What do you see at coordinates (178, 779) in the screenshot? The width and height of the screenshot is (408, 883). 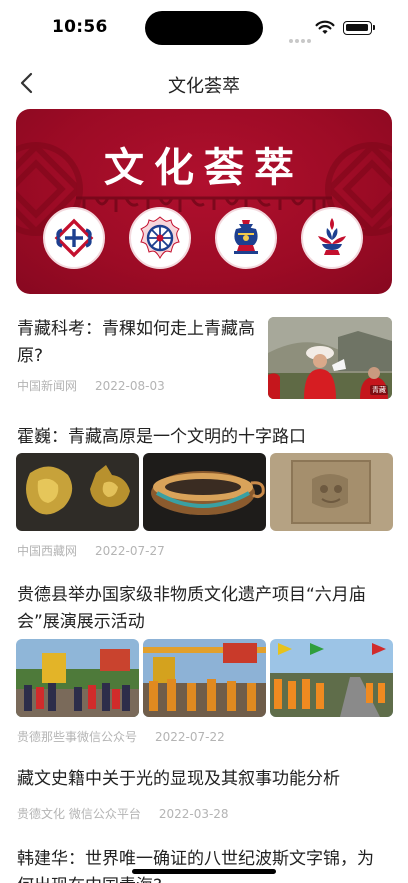 I see `article-title: 藏文史籍中关于光的显现及其叙事功能分析` at bounding box center [178, 779].